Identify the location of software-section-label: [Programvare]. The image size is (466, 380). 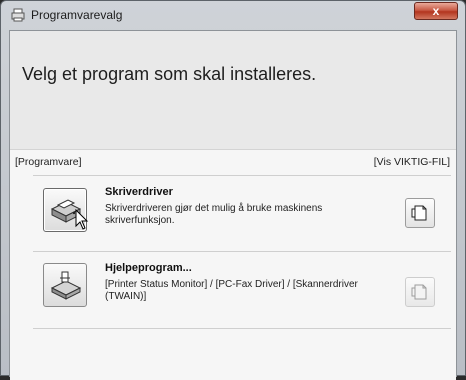
(48, 162).